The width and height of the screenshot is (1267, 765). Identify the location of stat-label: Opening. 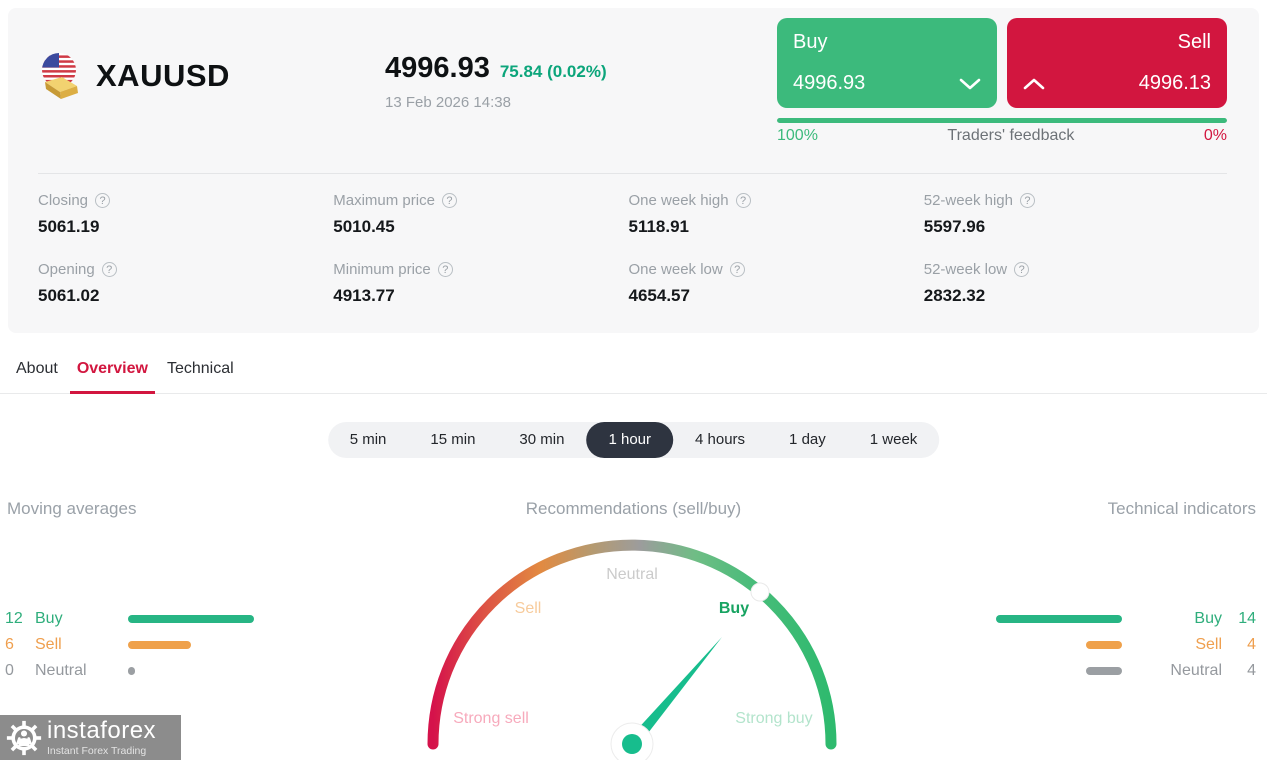
(66, 269).